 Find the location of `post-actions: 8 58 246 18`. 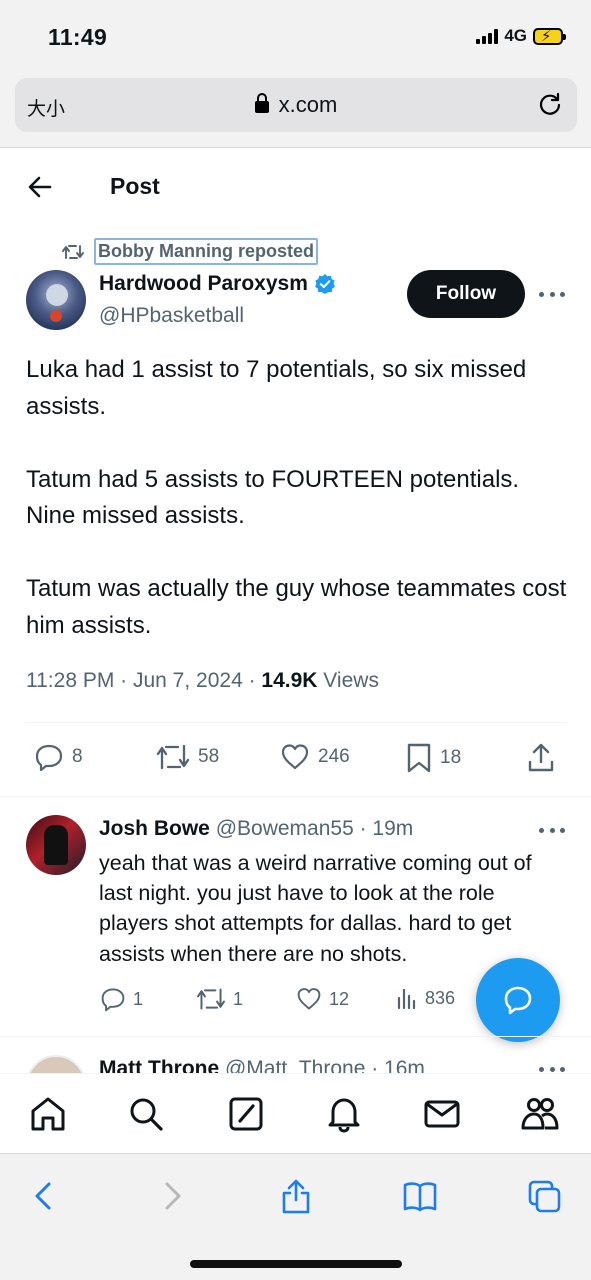

post-actions: 8 58 246 18 is located at coordinates (295, 760).